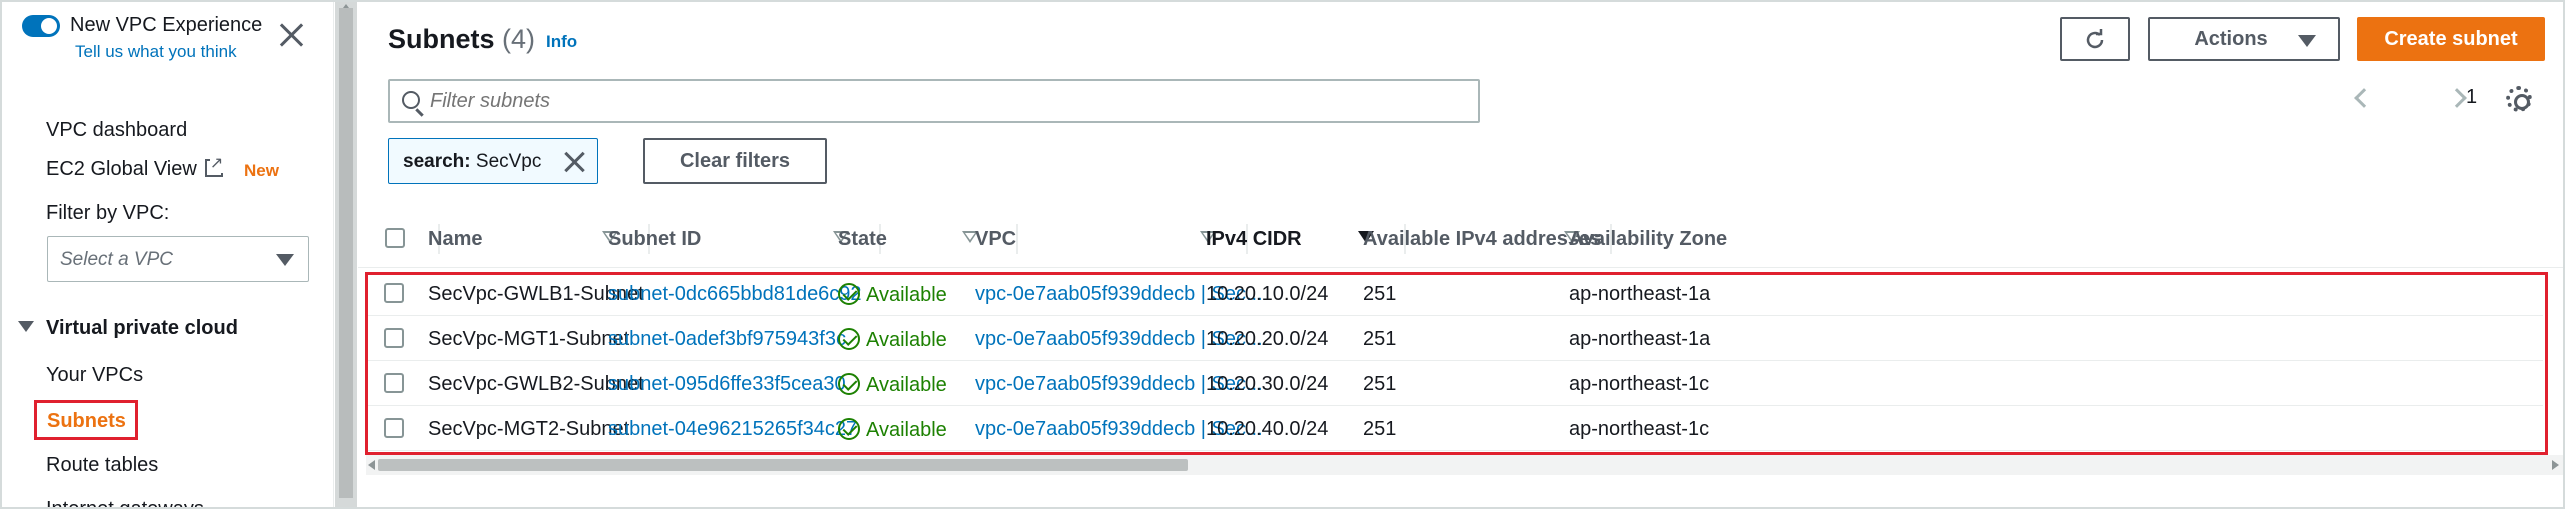 The width and height of the screenshot is (2565, 509). Describe the element at coordinates (437, 161) in the screenshot. I see `filter-token-key: search:` at that location.